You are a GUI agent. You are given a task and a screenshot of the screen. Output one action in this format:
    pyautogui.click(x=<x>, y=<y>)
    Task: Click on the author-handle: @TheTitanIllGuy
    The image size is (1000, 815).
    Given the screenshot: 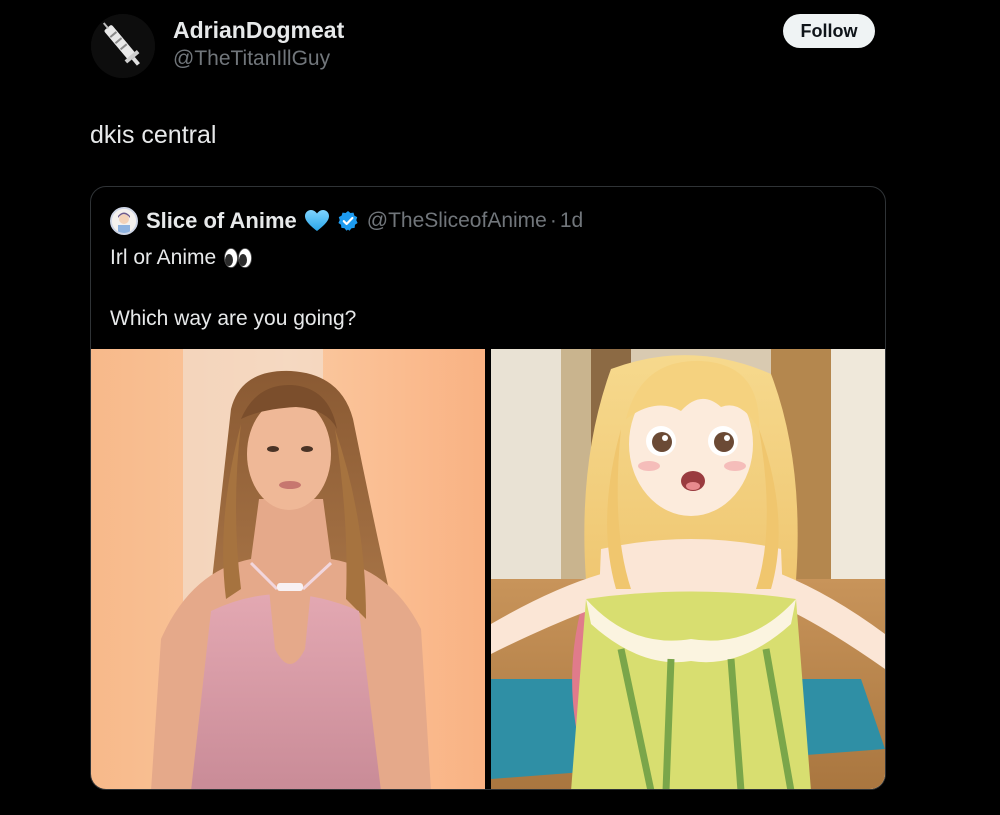 What is the action you would take?
    pyautogui.click(x=251, y=59)
    